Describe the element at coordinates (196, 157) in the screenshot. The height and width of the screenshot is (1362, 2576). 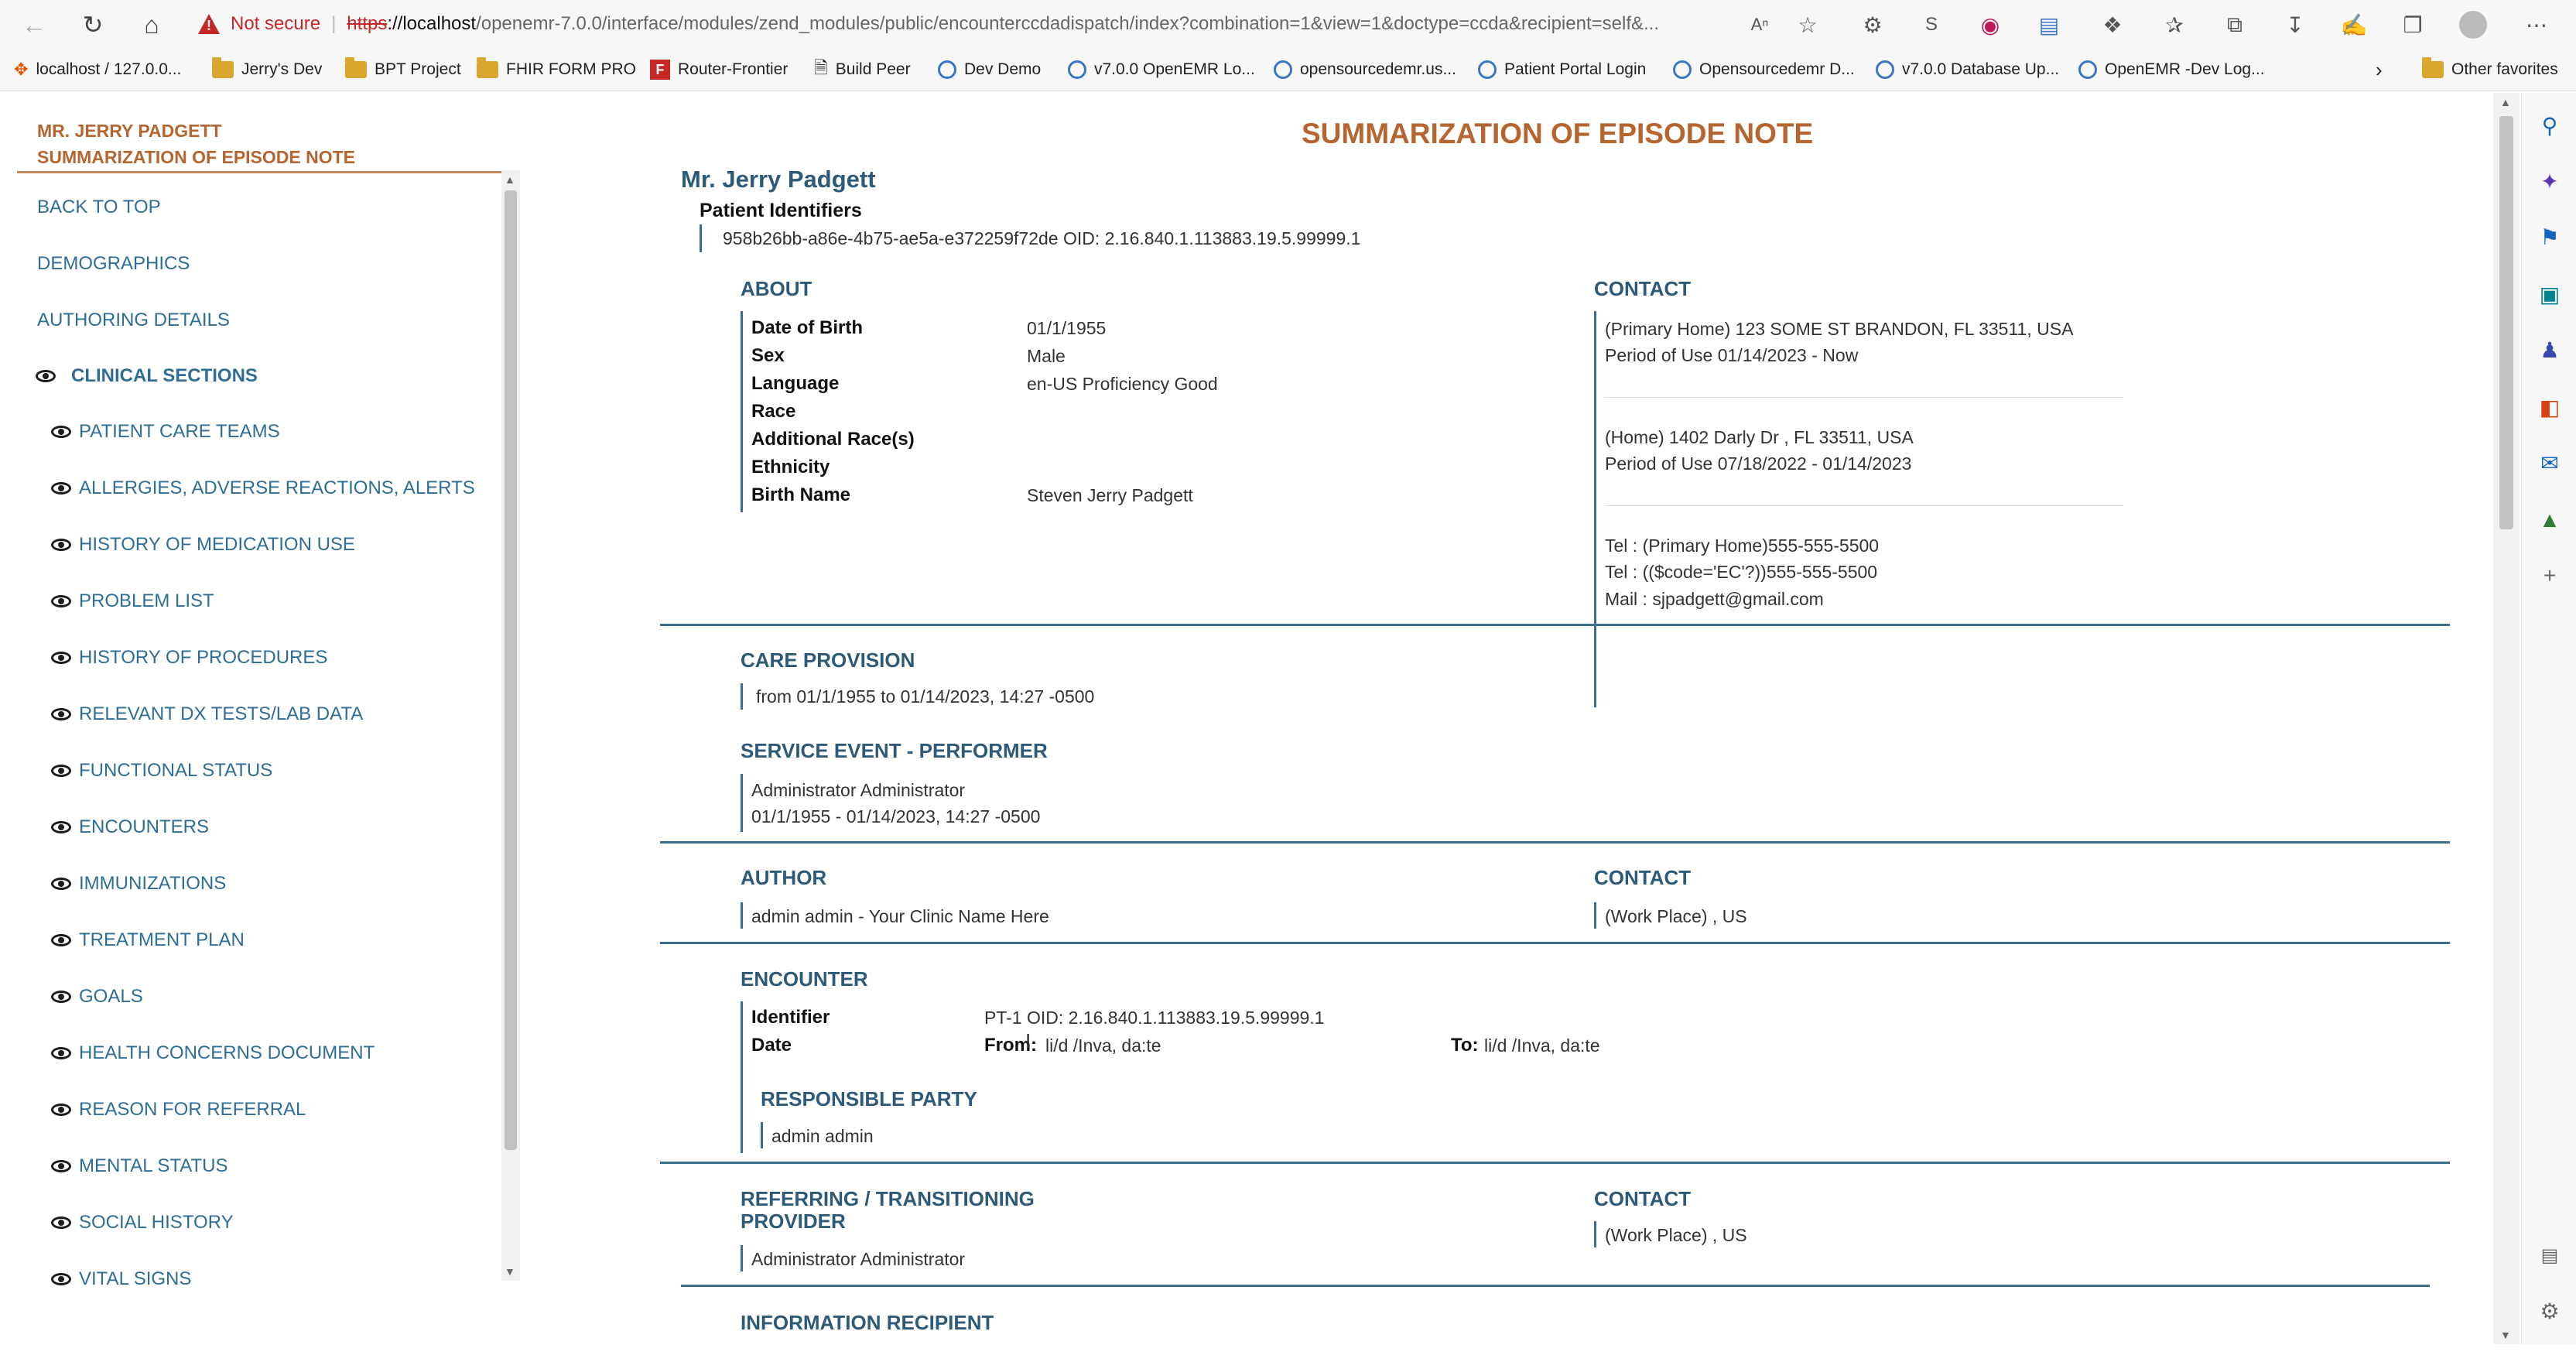
I see `sidebar-document-title: SUMMARIZATION OF EPISODE NOTE` at that location.